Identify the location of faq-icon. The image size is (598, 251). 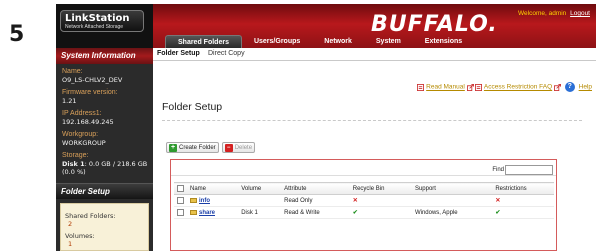
(479, 87).